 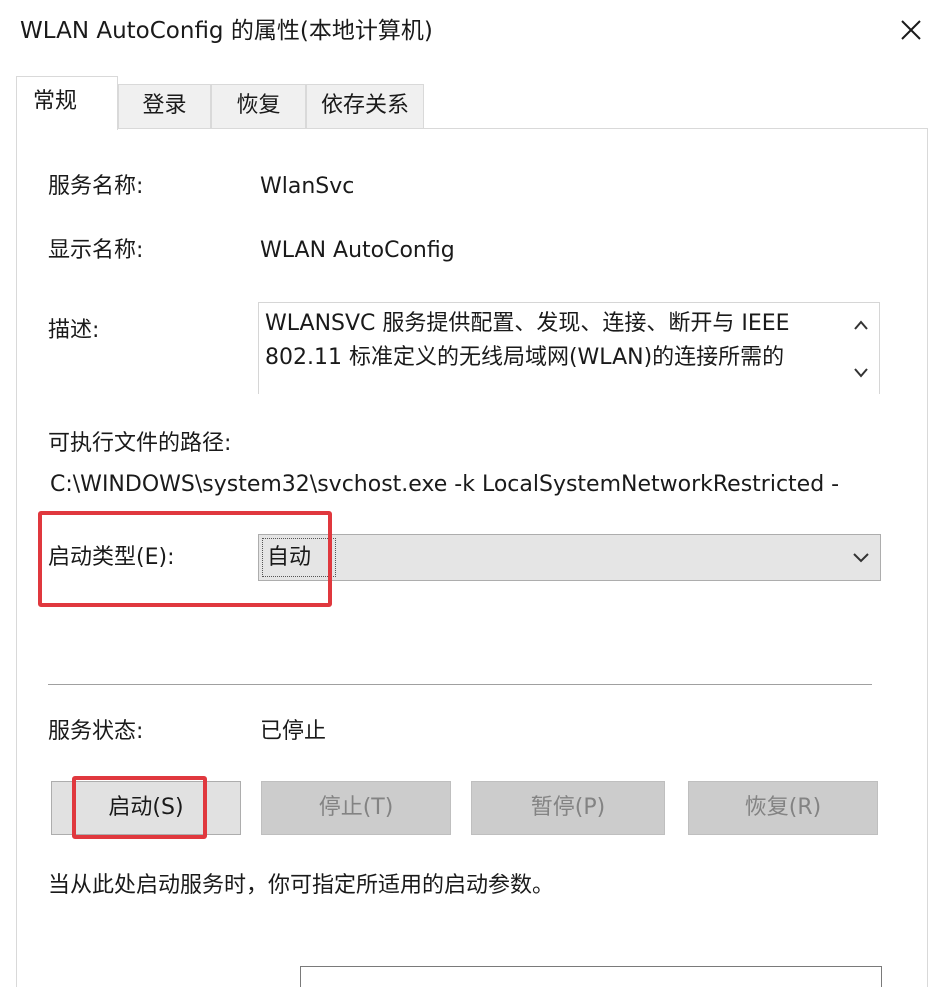 I want to click on display-name-value: WLAN AutoConfig, so click(x=357, y=250).